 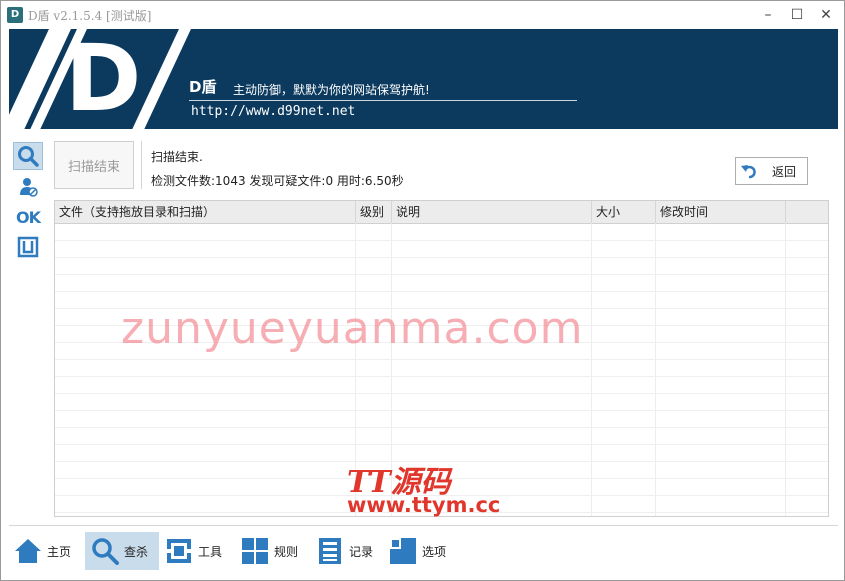 I want to click on side-bracket-button, so click(x=28, y=247).